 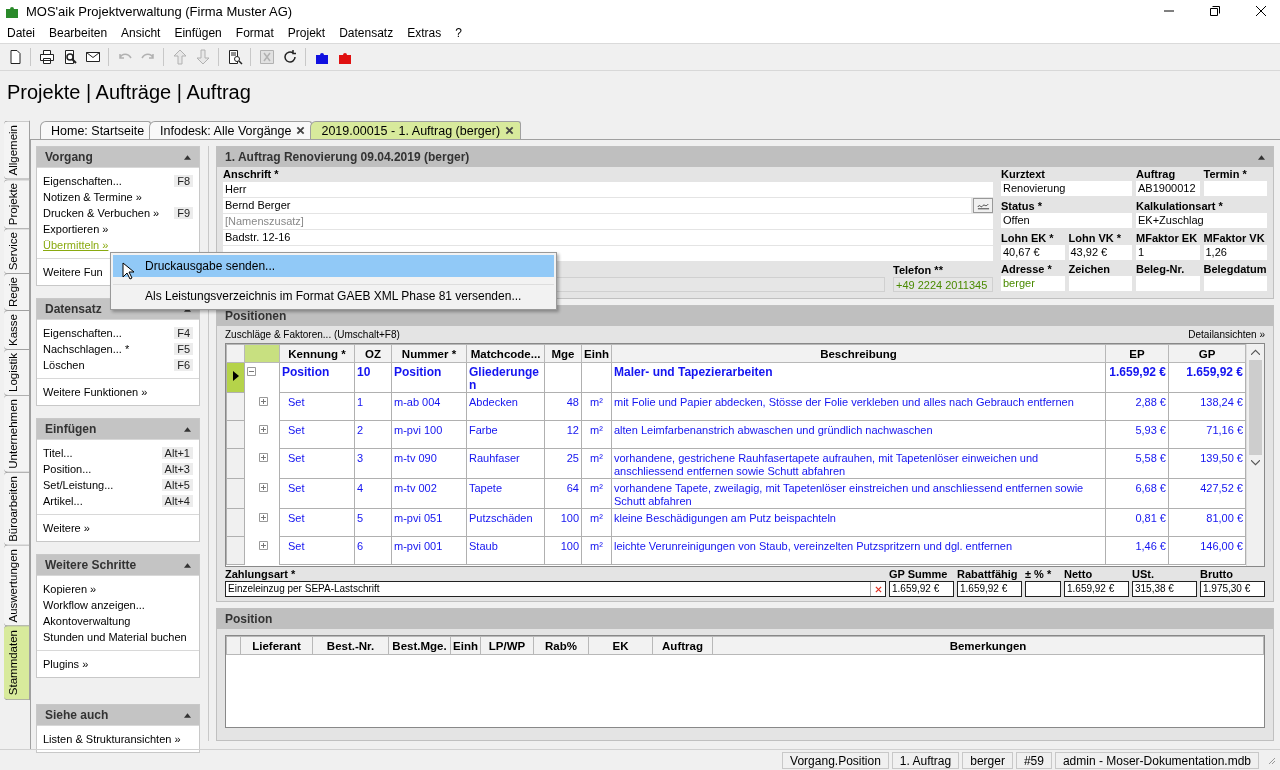 I want to click on table-cell: alten Leimfarbenanstrich abwaschen und gründlich nachwaschen, so click(x=773, y=430).